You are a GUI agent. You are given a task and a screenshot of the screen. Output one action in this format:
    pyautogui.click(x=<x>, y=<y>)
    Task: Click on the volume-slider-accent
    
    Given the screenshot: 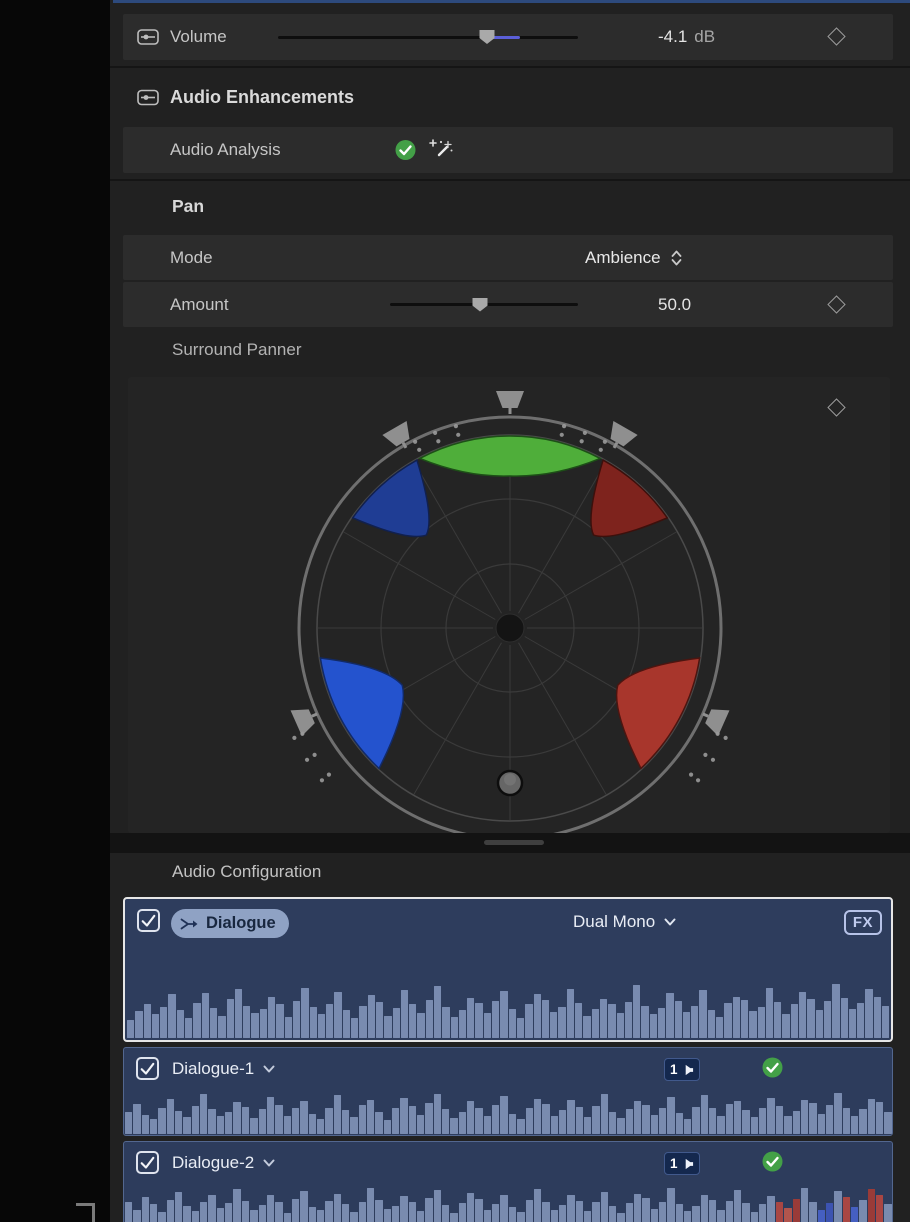 What is the action you would take?
    pyautogui.click(x=506, y=37)
    